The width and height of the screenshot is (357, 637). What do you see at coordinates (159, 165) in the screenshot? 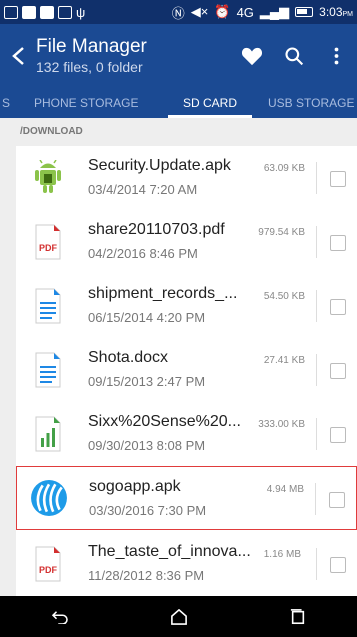
I see `file-name: Security.Update.apk` at bounding box center [159, 165].